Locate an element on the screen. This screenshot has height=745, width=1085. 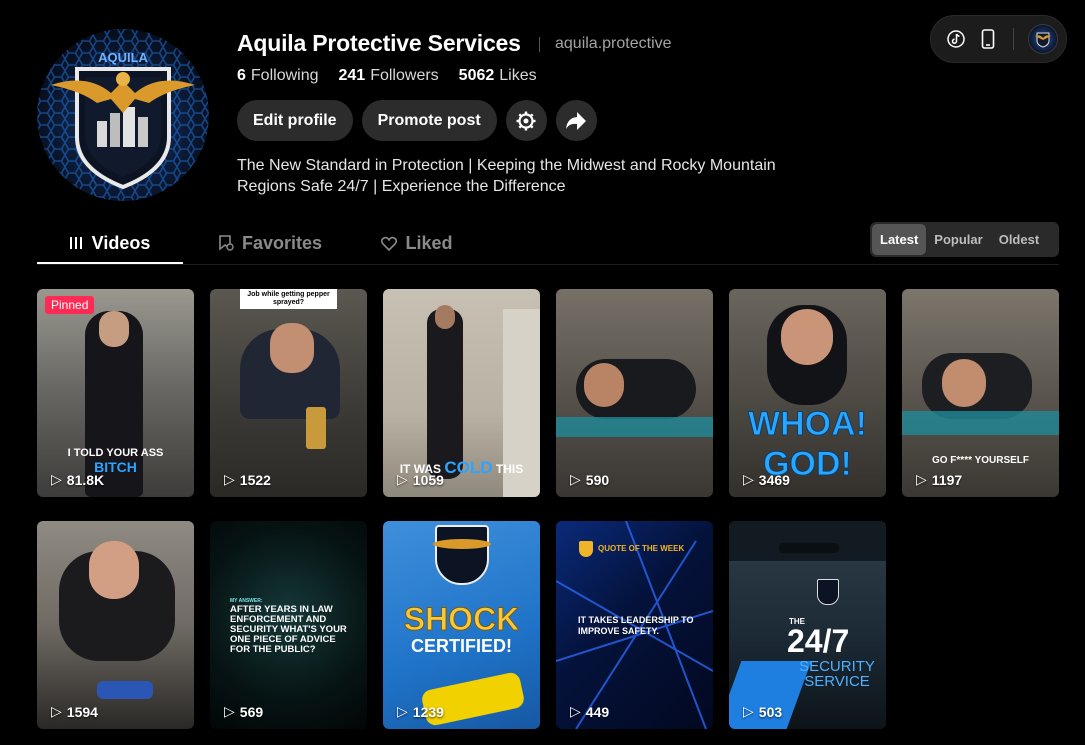
active-tab-indicator is located at coordinates (110, 263).